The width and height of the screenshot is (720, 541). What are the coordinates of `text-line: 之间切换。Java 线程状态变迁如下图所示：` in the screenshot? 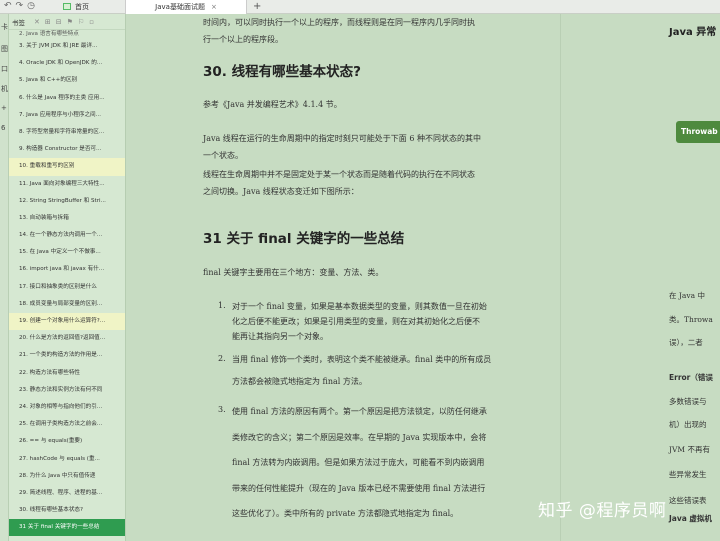 It's located at (281, 191).